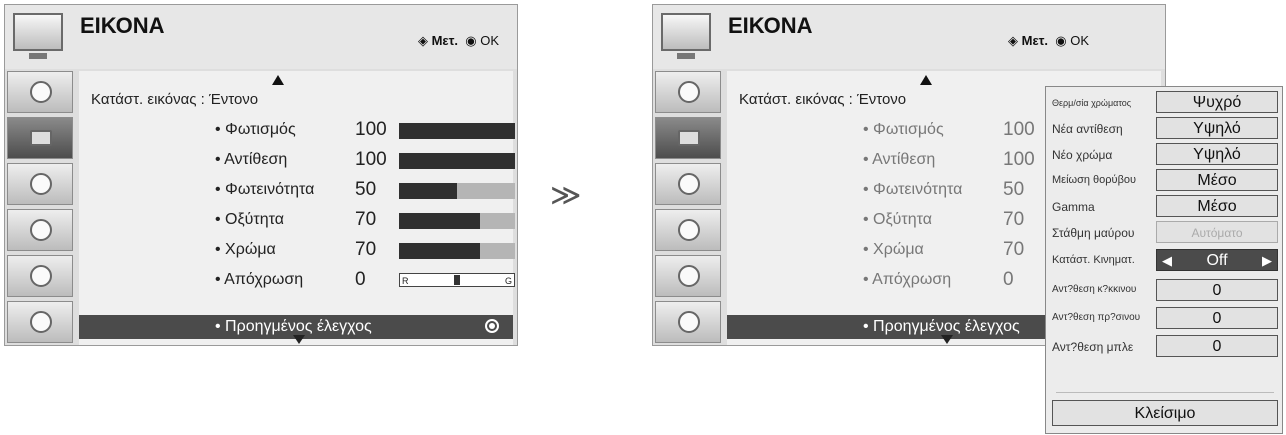  What do you see at coordinates (297, 130) in the screenshot?
I see `setting-row-backlight: • Φωτισμός 100` at bounding box center [297, 130].